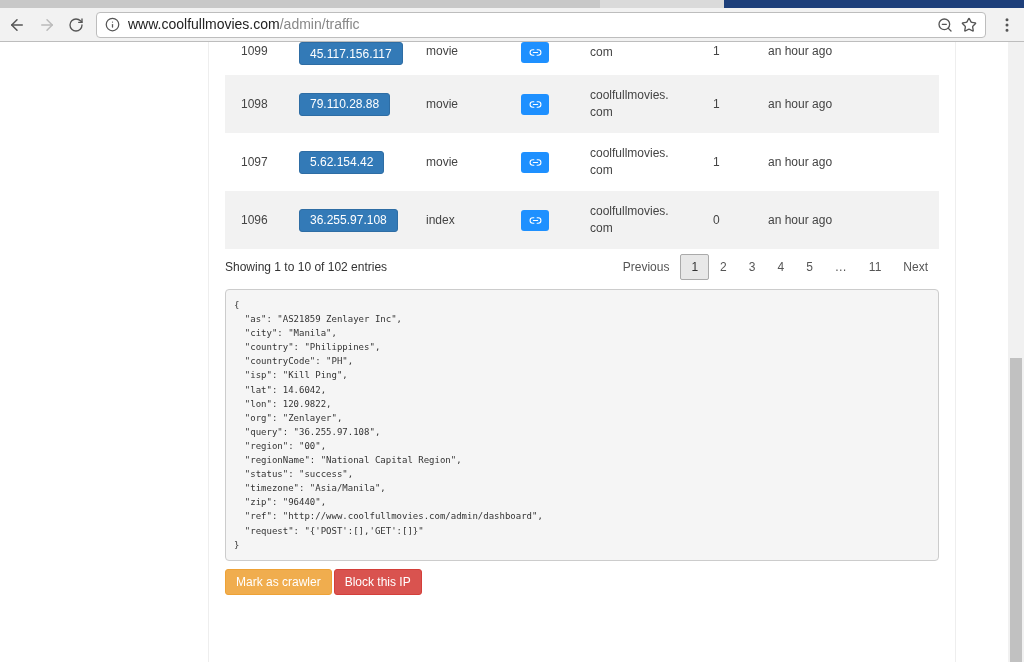 This screenshot has width=1024, height=662. I want to click on pagination-link: Previous, so click(646, 267).